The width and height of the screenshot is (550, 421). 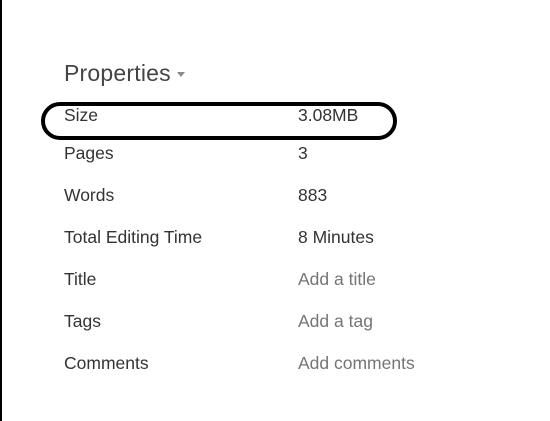 What do you see at coordinates (80, 278) in the screenshot?
I see `title-label: Title` at bounding box center [80, 278].